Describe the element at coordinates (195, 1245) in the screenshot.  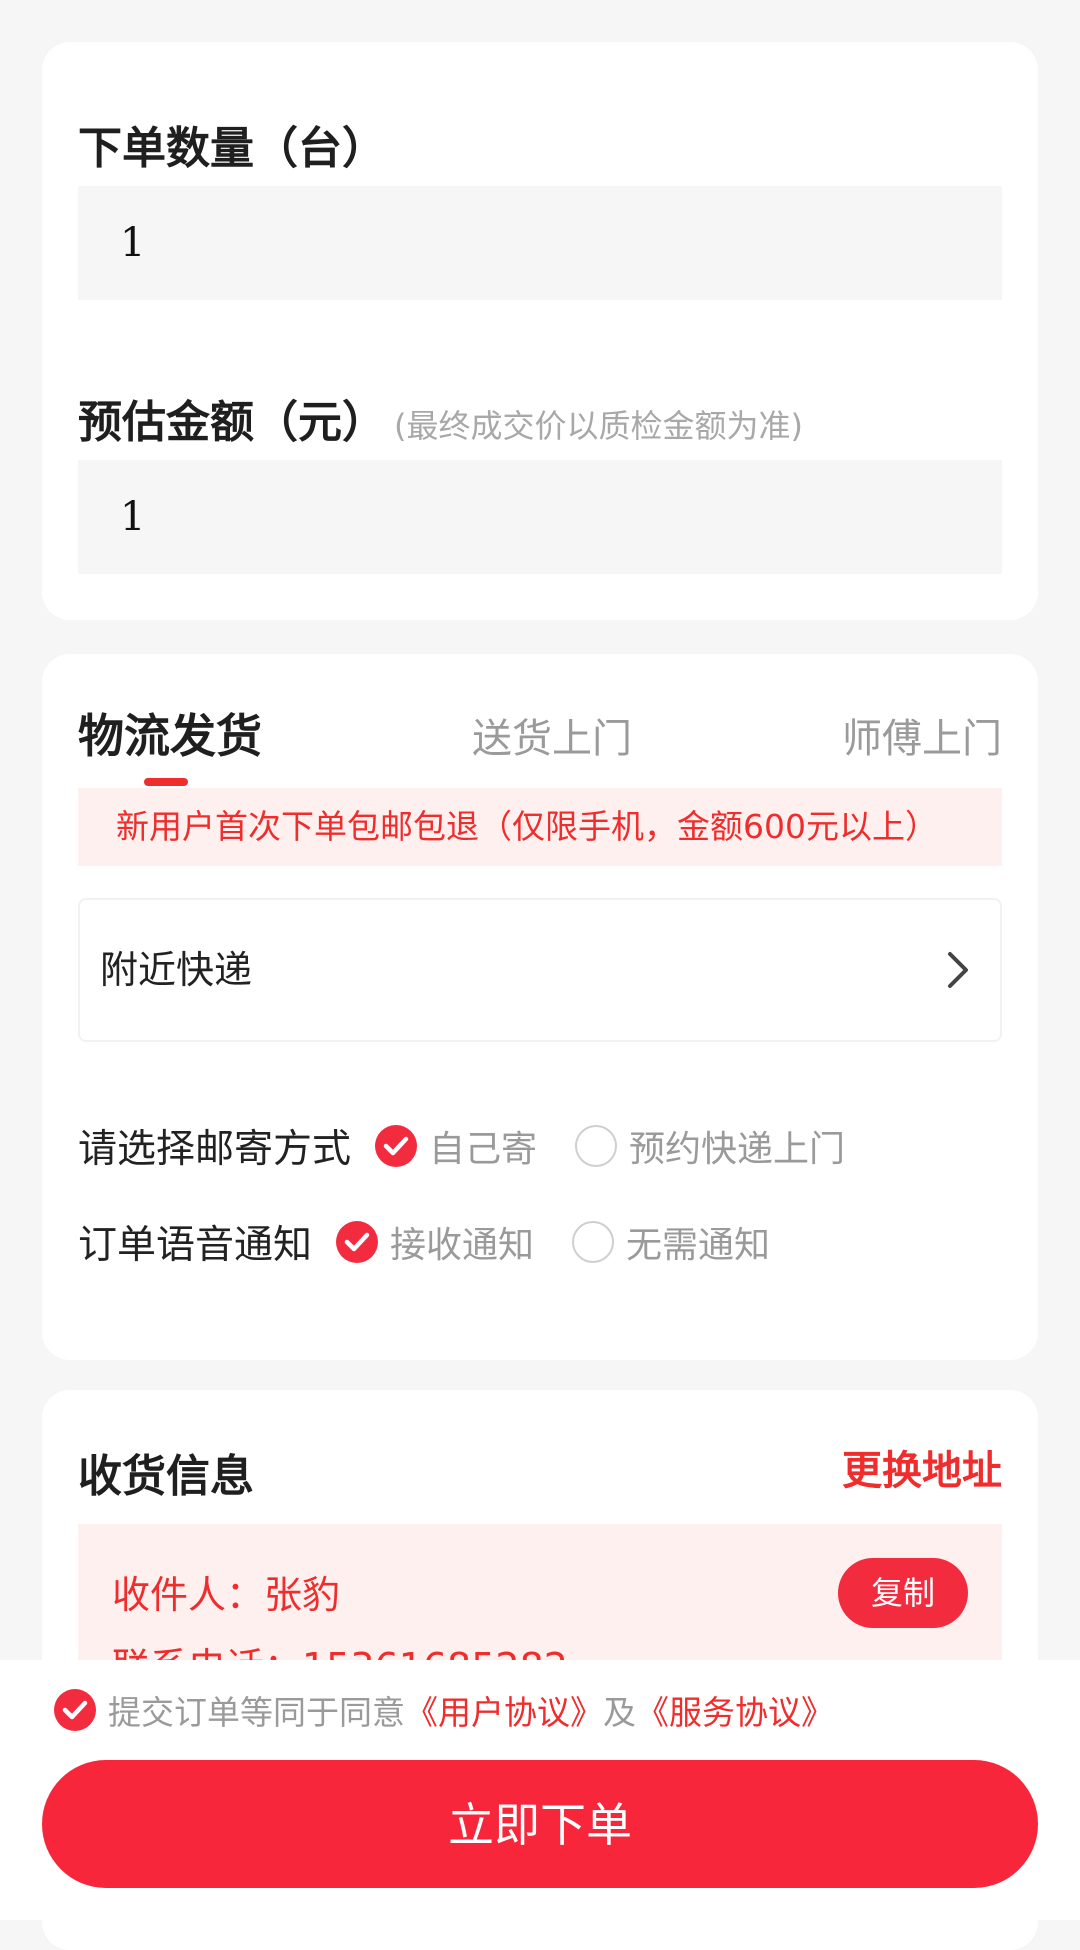
I see `voice-notice-label: 订单语音通知` at that location.